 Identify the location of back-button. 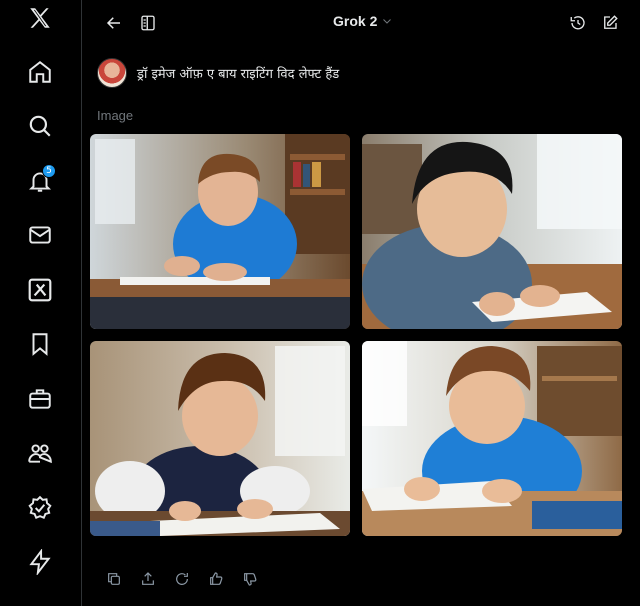
(114, 23).